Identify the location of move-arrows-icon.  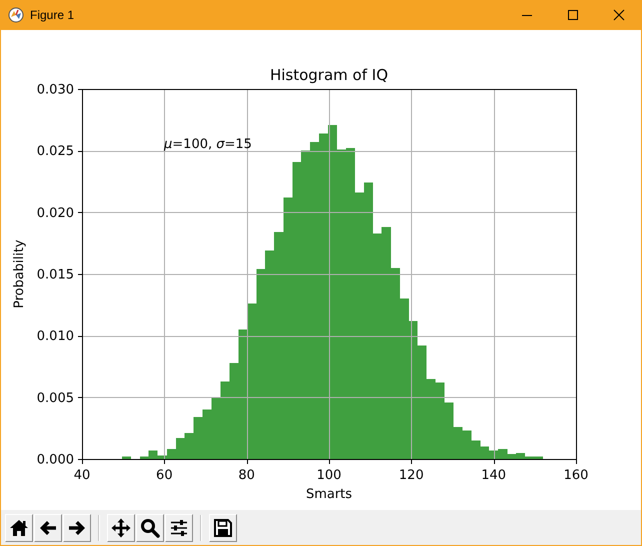
(121, 528).